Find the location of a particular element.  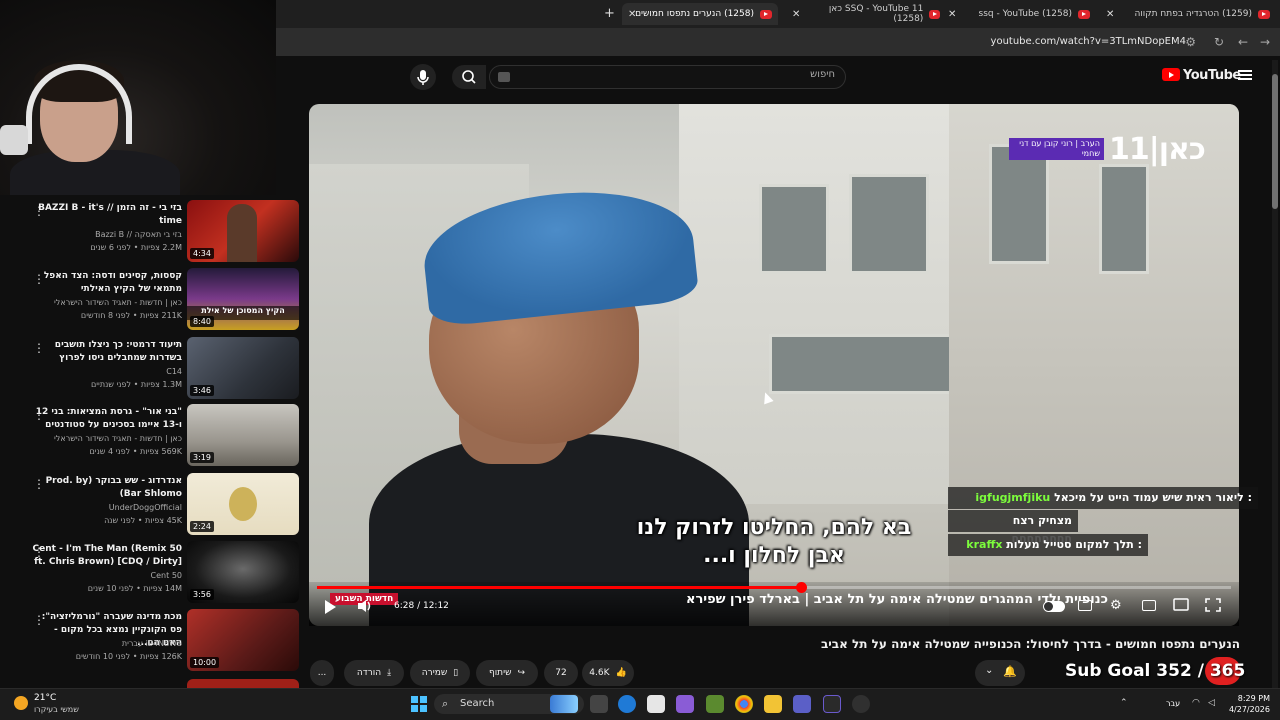

input-language: עבר is located at coordinates (1173, 703).